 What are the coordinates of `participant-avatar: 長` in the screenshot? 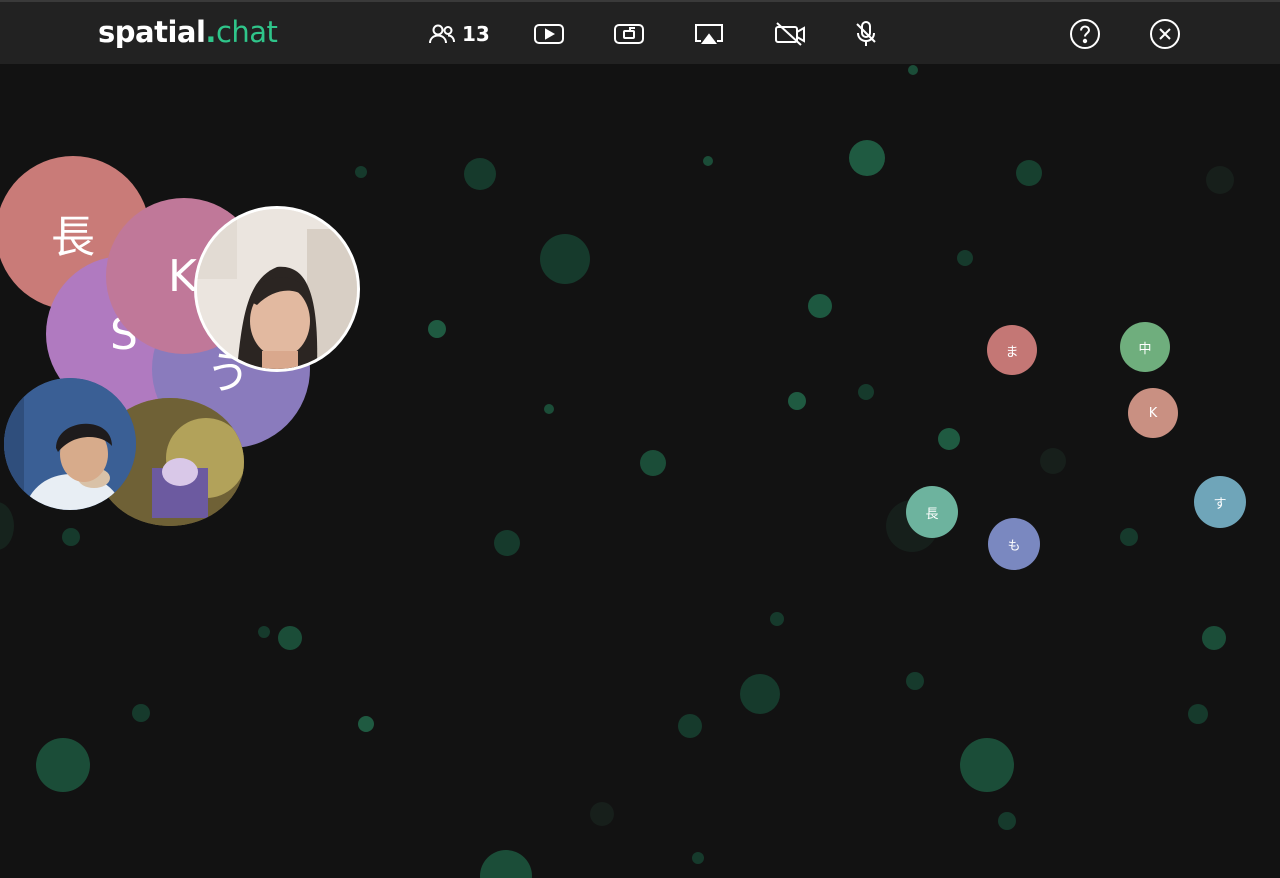 It's located at (932, 512).